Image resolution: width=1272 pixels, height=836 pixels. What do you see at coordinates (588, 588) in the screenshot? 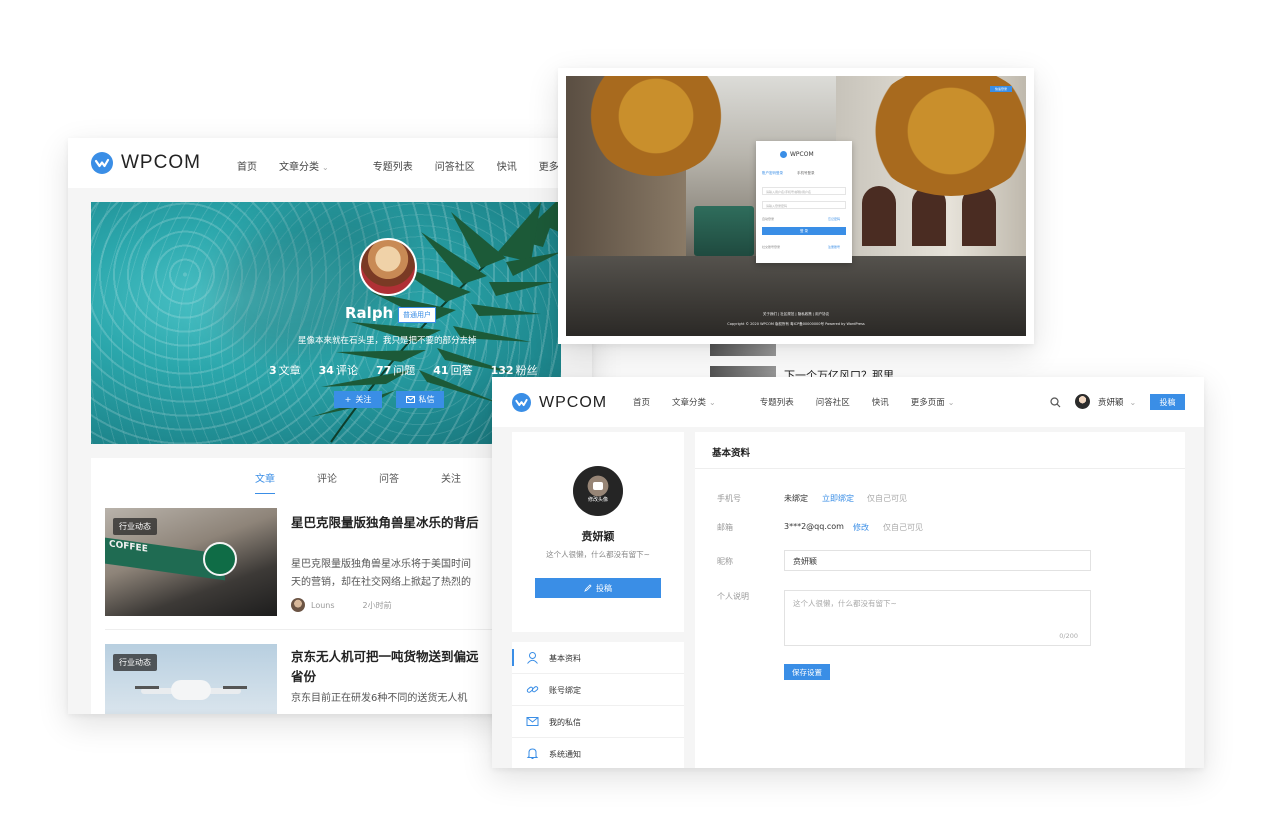
I see `pen-icon` at bounding box center [588, 588].